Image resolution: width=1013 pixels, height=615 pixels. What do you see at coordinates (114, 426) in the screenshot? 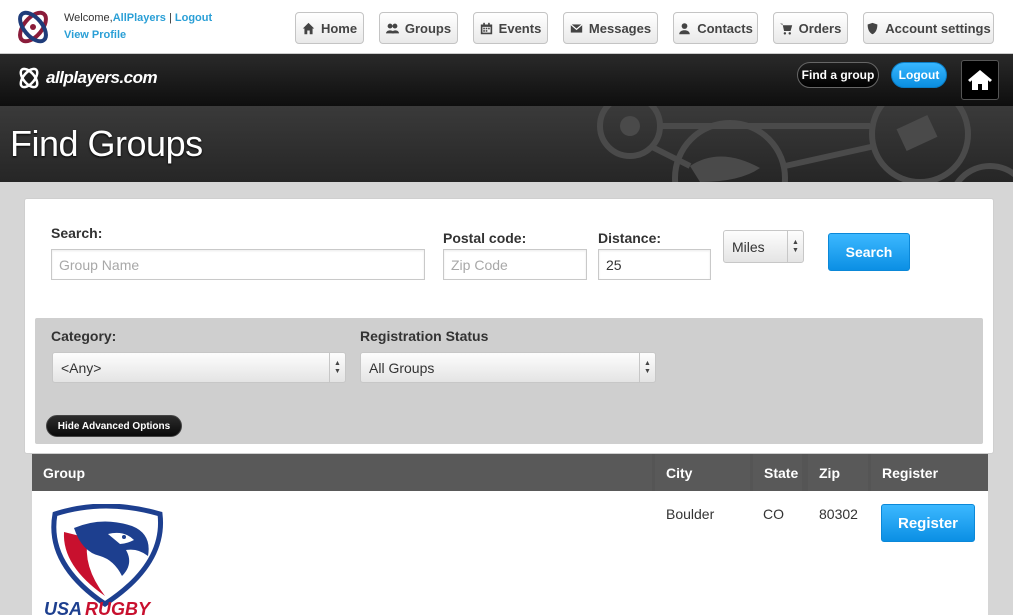
I see `hide-advanced-options-button: Hide Advanced Options` at bounding box center [114, 426].